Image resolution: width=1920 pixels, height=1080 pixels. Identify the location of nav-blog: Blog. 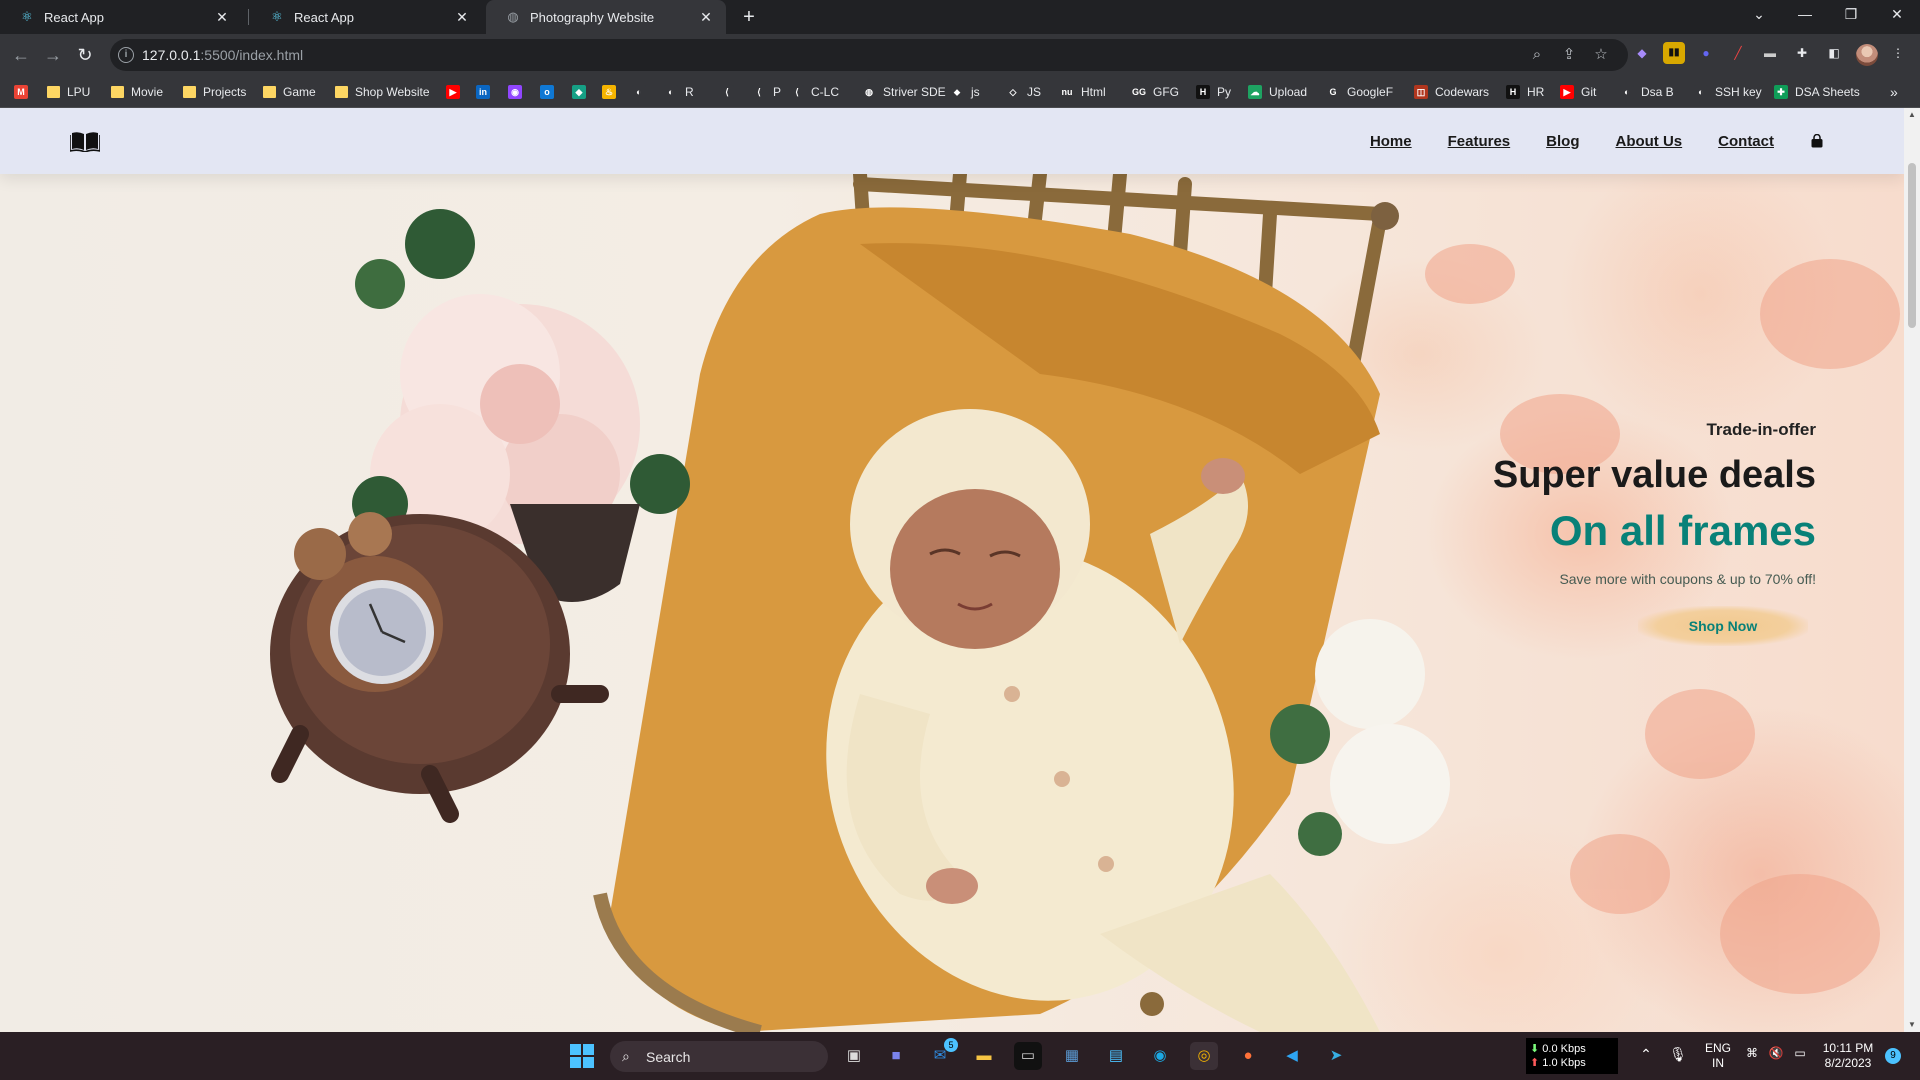
(1562, 141).